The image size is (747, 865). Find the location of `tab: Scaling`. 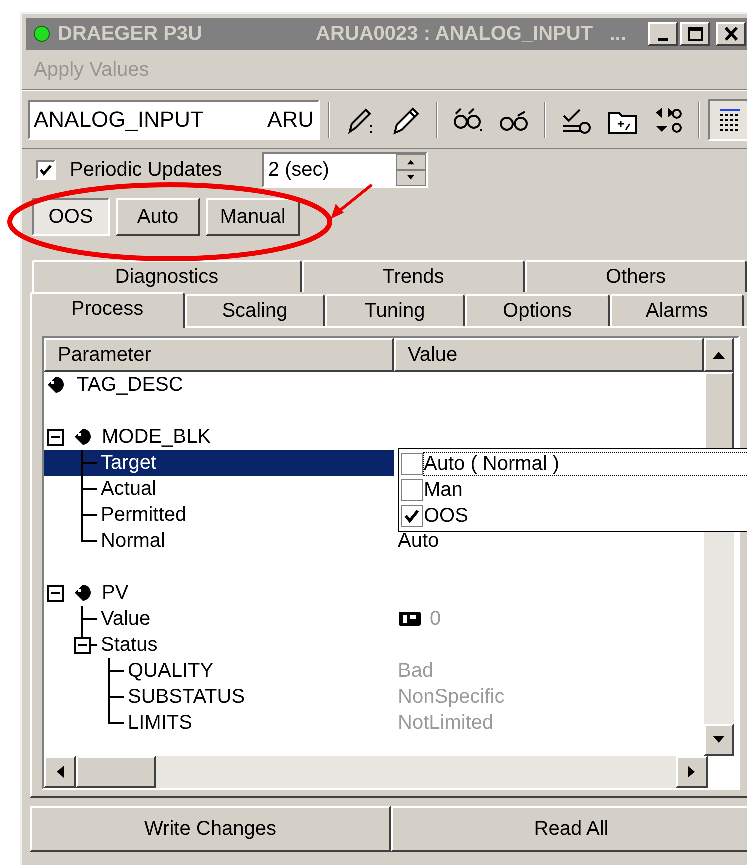

tab: Scaling is located at coordinates (255, 310).